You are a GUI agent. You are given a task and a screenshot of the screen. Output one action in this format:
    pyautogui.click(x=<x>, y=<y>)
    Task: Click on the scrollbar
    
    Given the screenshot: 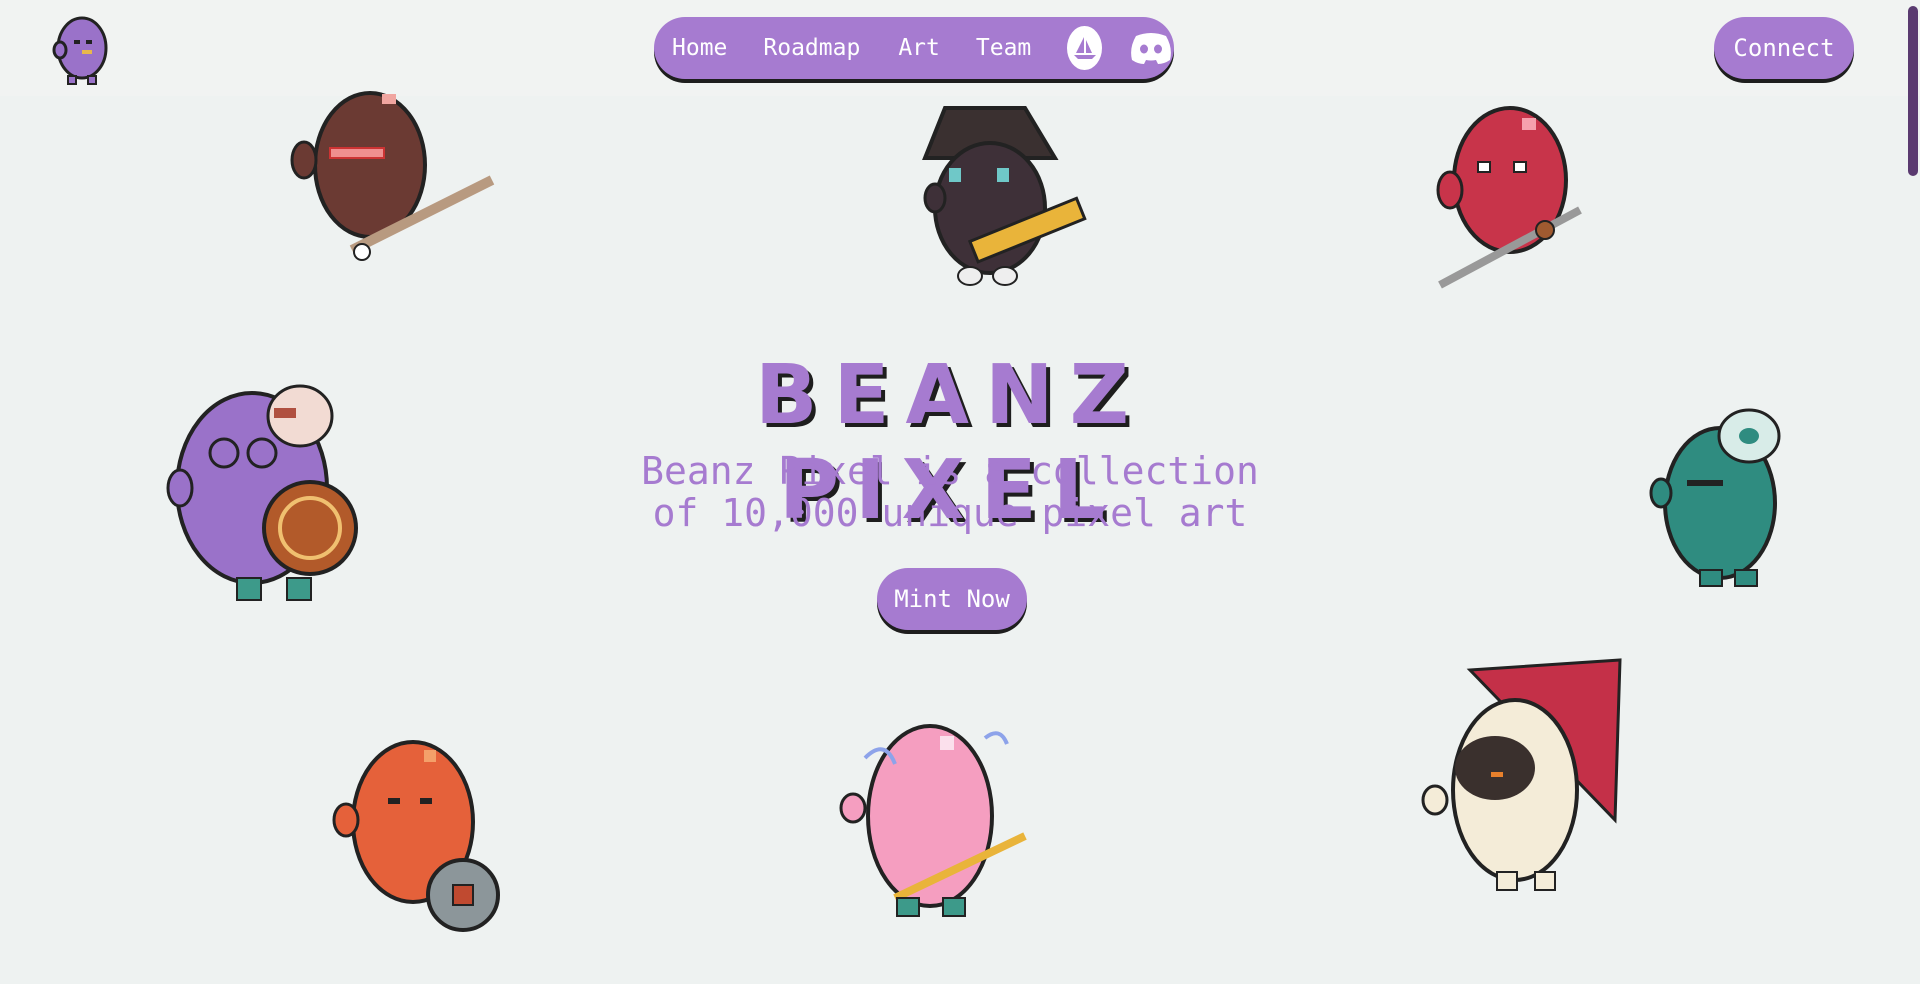 What is the action you would take?
    pyautogui.click(x=1913, y=90)
    